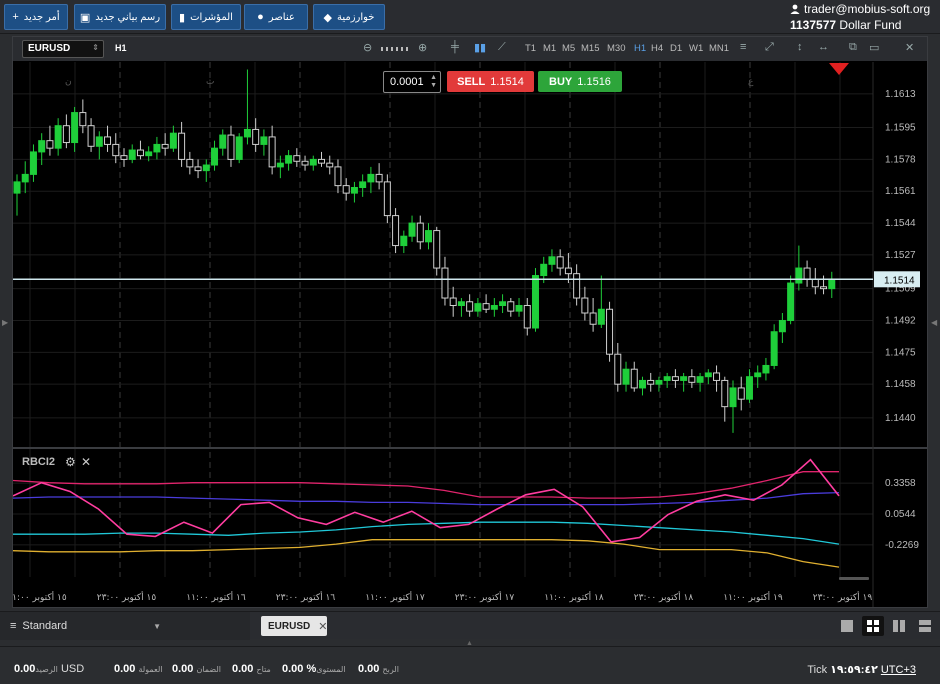 This screenshot has width=940, height=684. Describe the element at coordinates (530, 48) in the screenshot. I see `tf-t1: T1` at that location.